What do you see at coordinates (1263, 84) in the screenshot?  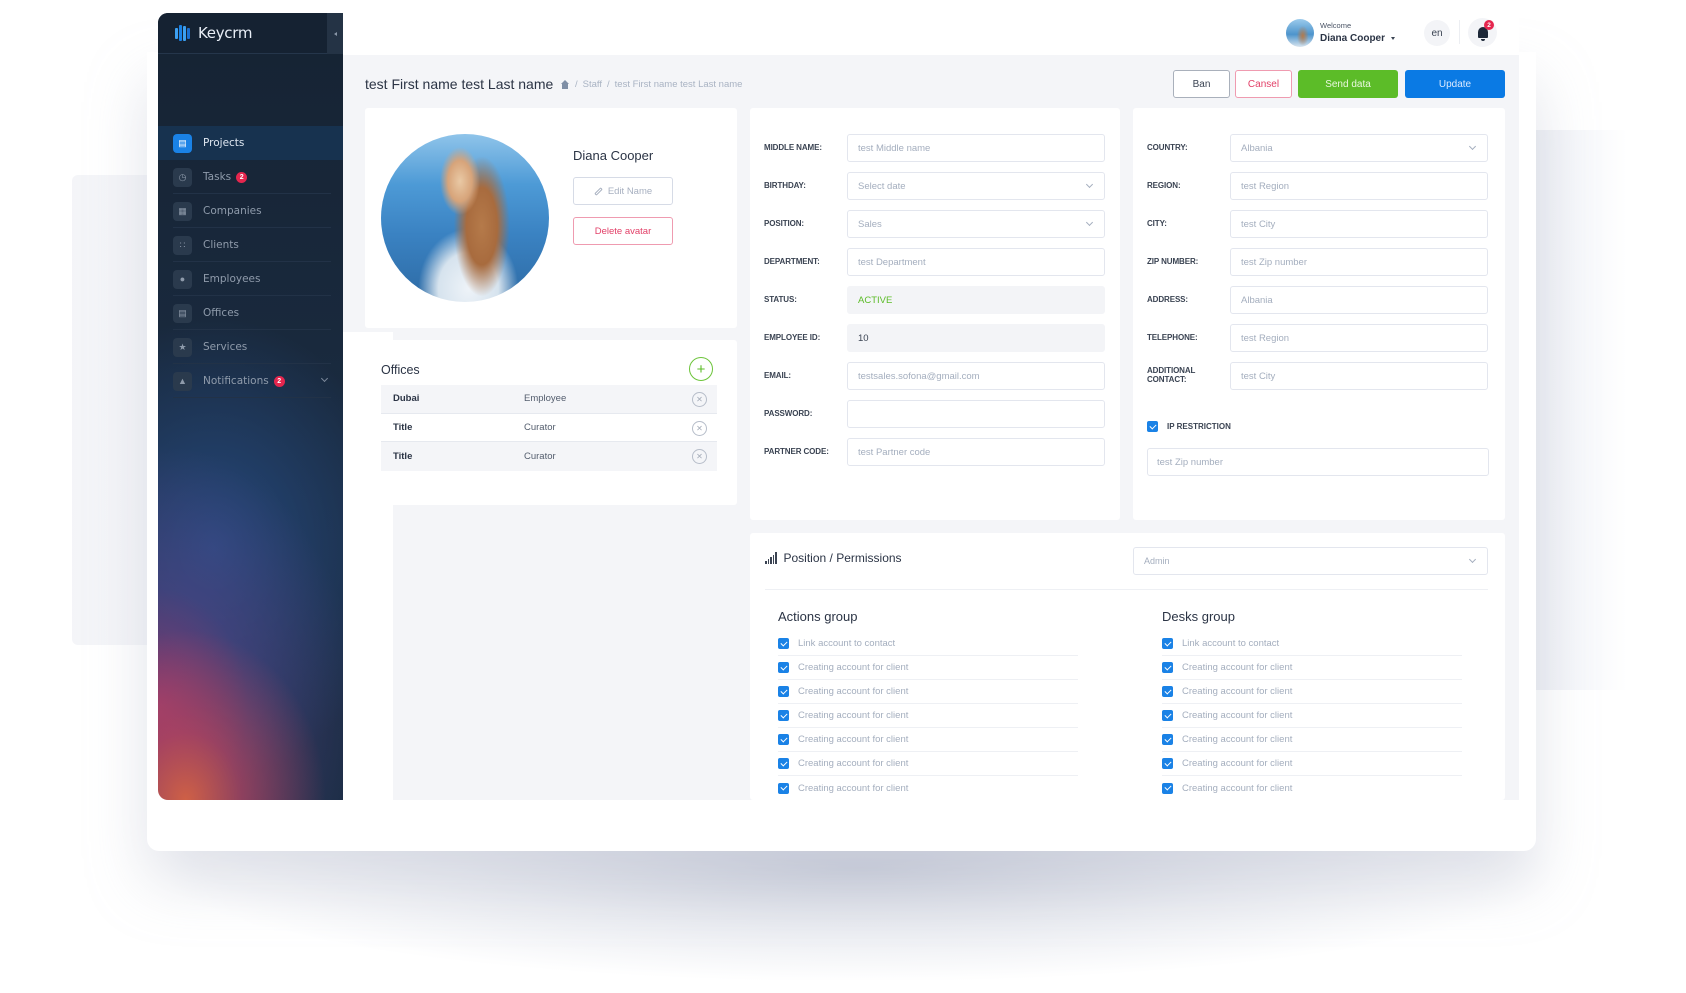 I see `cancel-button: Cansel` at bounding box center [1263, 84].